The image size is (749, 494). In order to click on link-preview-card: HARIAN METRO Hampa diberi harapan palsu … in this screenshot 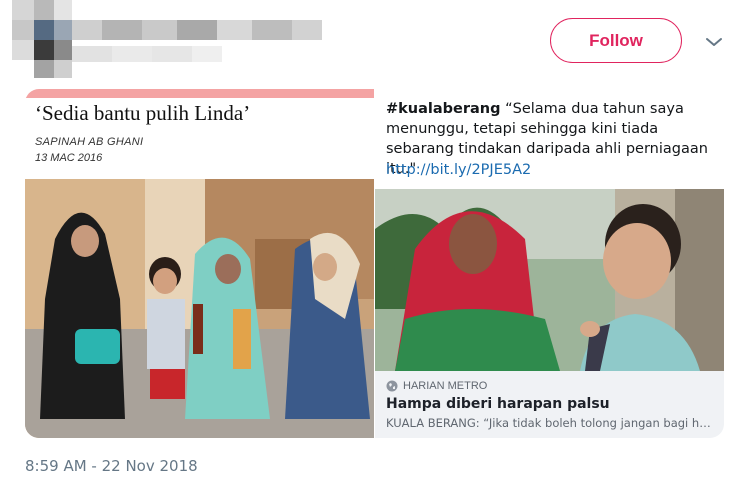, I will do `click(549, 404)`.